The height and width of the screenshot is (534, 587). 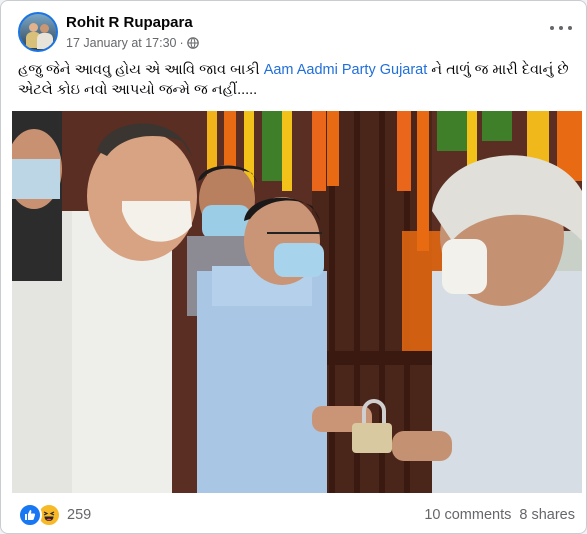 I want to click on page-mention-link: Aam Aadmi Party Gujarat, so click(x=346, y=70).